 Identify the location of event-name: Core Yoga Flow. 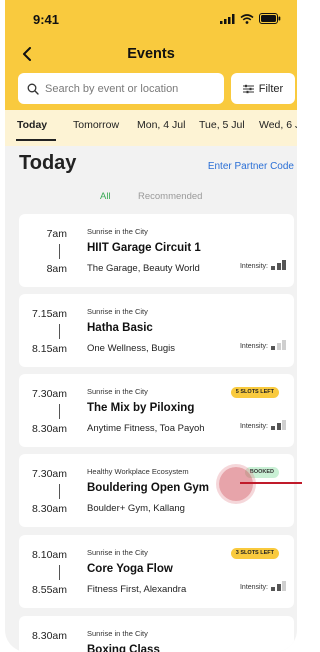
(130, 569).